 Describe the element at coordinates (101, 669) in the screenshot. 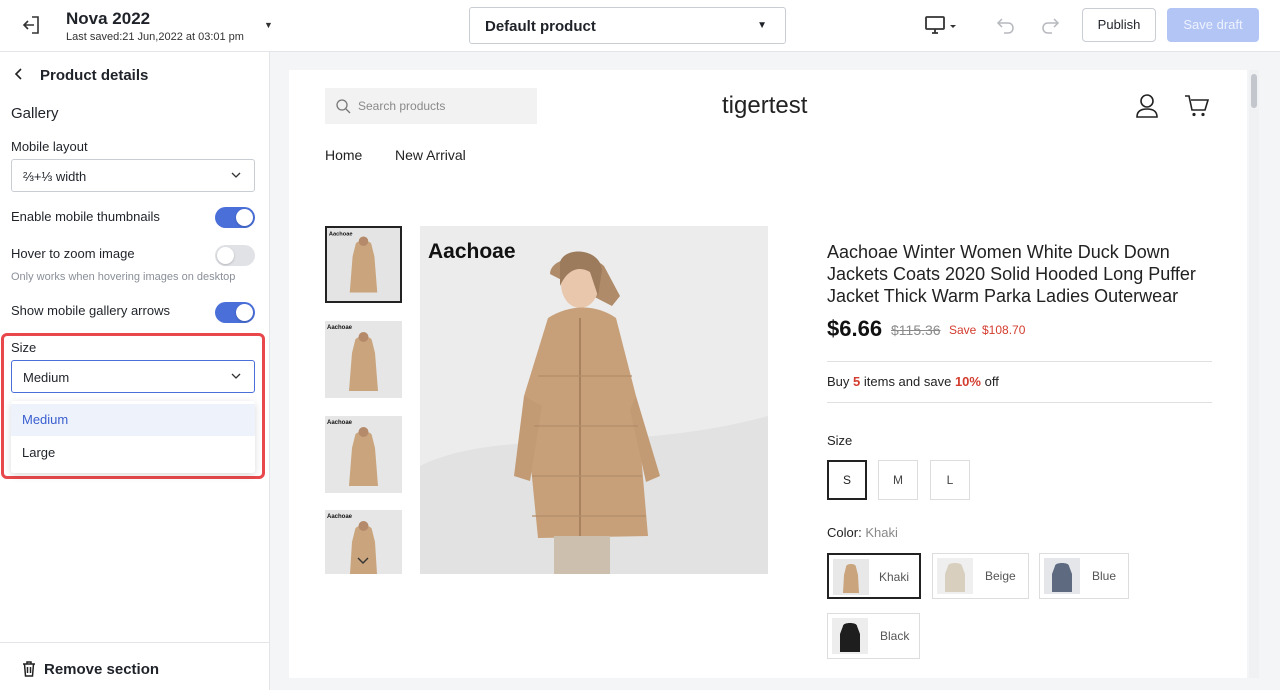

I see `remove-section-button: Remove section` at that location.